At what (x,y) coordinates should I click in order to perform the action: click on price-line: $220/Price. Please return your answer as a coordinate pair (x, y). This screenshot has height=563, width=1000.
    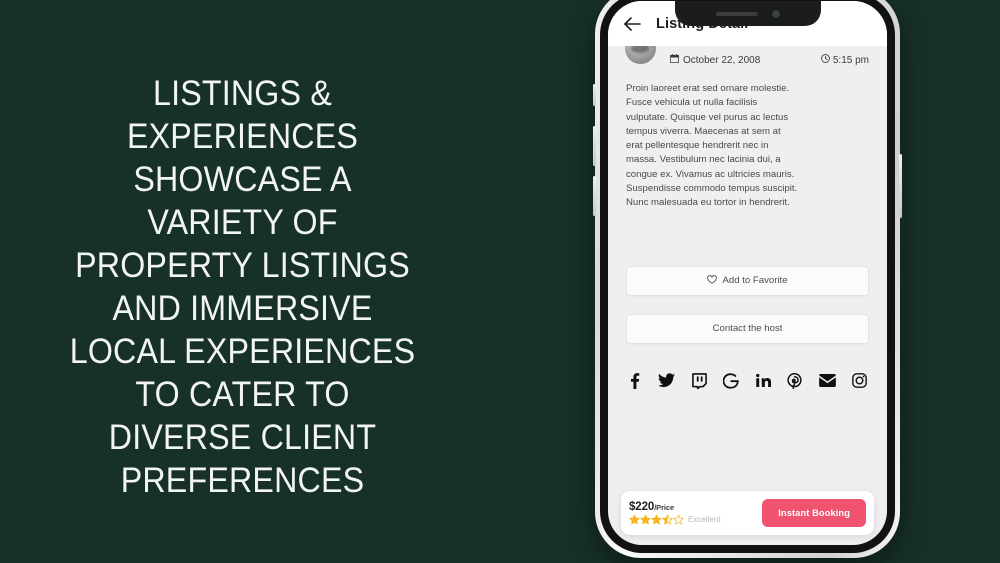
    Looking at the image, I should click on (695, 507).